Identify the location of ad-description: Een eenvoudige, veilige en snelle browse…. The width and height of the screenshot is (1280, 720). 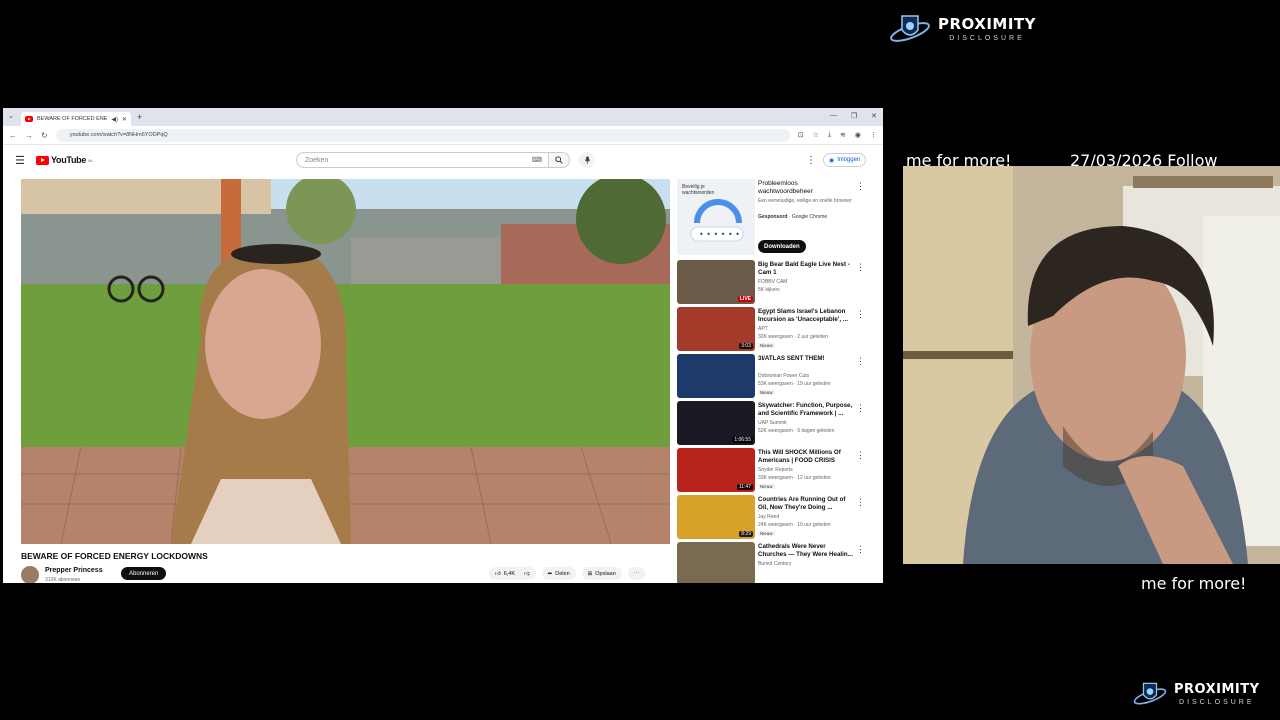
(805, 201).